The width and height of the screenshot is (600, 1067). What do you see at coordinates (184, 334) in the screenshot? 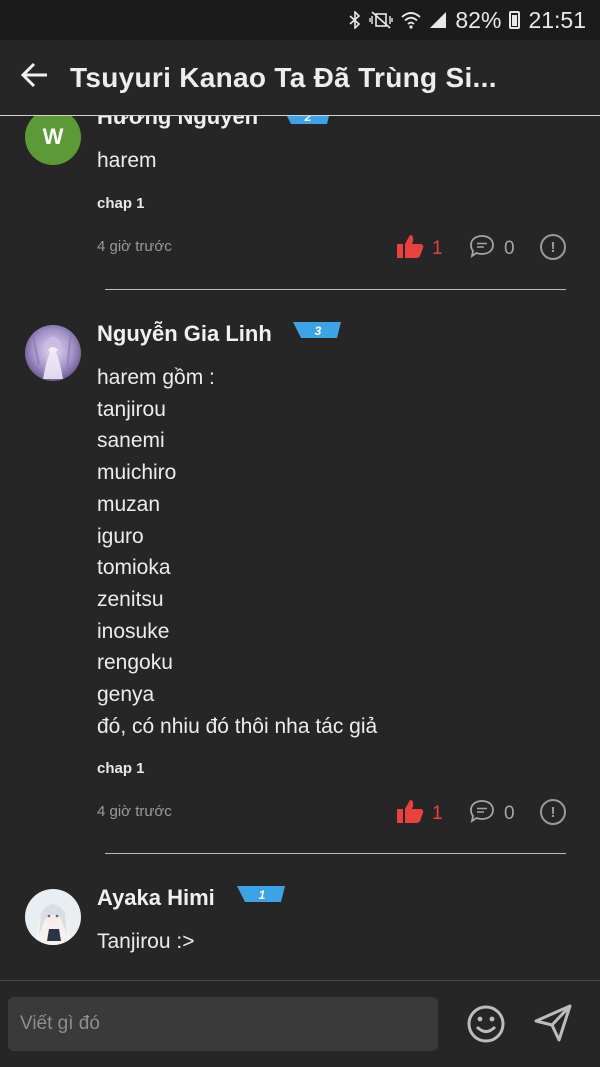
I see `comment-author: Nguyễn Gia Linh` at bounding box center [184, 334].